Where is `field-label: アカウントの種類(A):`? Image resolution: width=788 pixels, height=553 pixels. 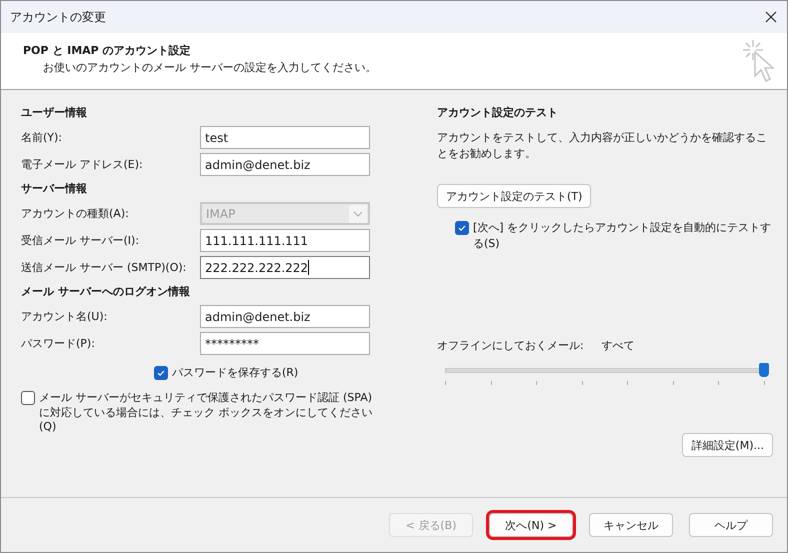 field-label: アカウントの種類(A): is located at coordinates (75, 213).